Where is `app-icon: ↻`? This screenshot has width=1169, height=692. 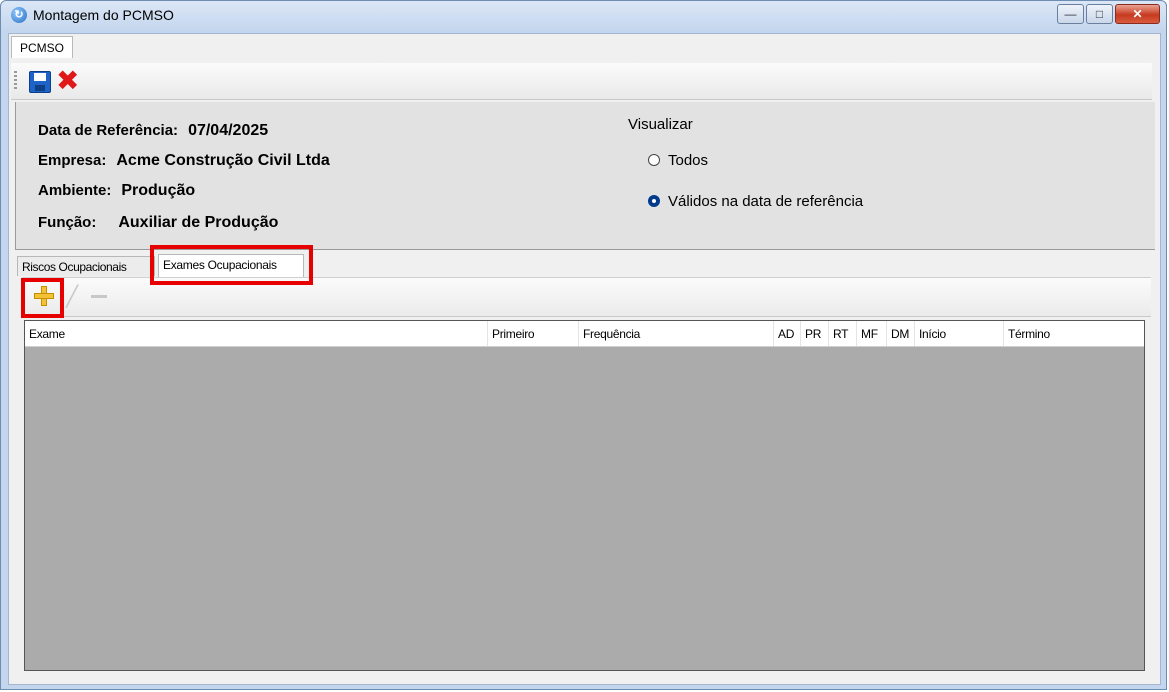 app-icon: ↻ is located at coordinates (19, 15).